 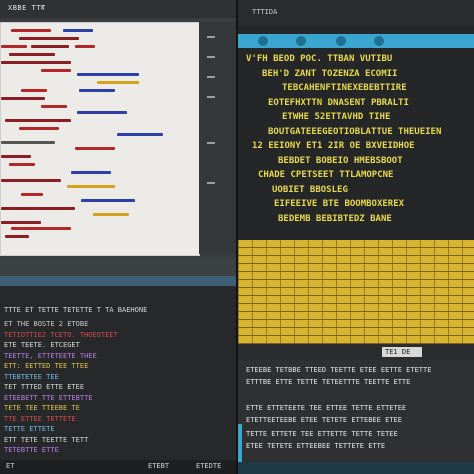 What do you see at coordinates (402, 352) in the screenshot?
I see `log-input-field: TE1 DE` at bounding box center [402, 352].